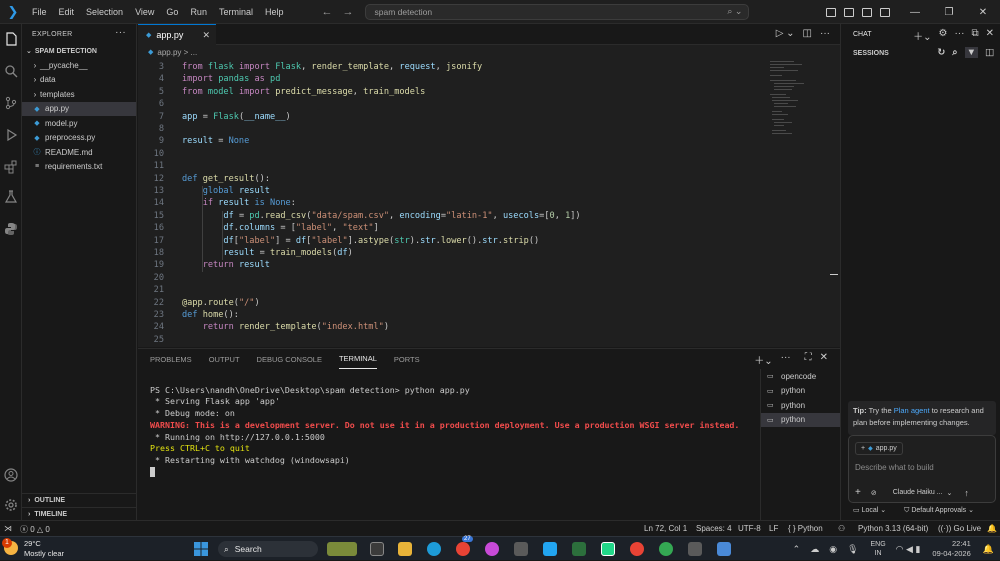 This screenshot has height=561, width=1000. What do you see at coordinates (33, 548) in the screenshot?
I see `weather-widget: 1 29°C Mostly clear` at bounding box center [33, 548].